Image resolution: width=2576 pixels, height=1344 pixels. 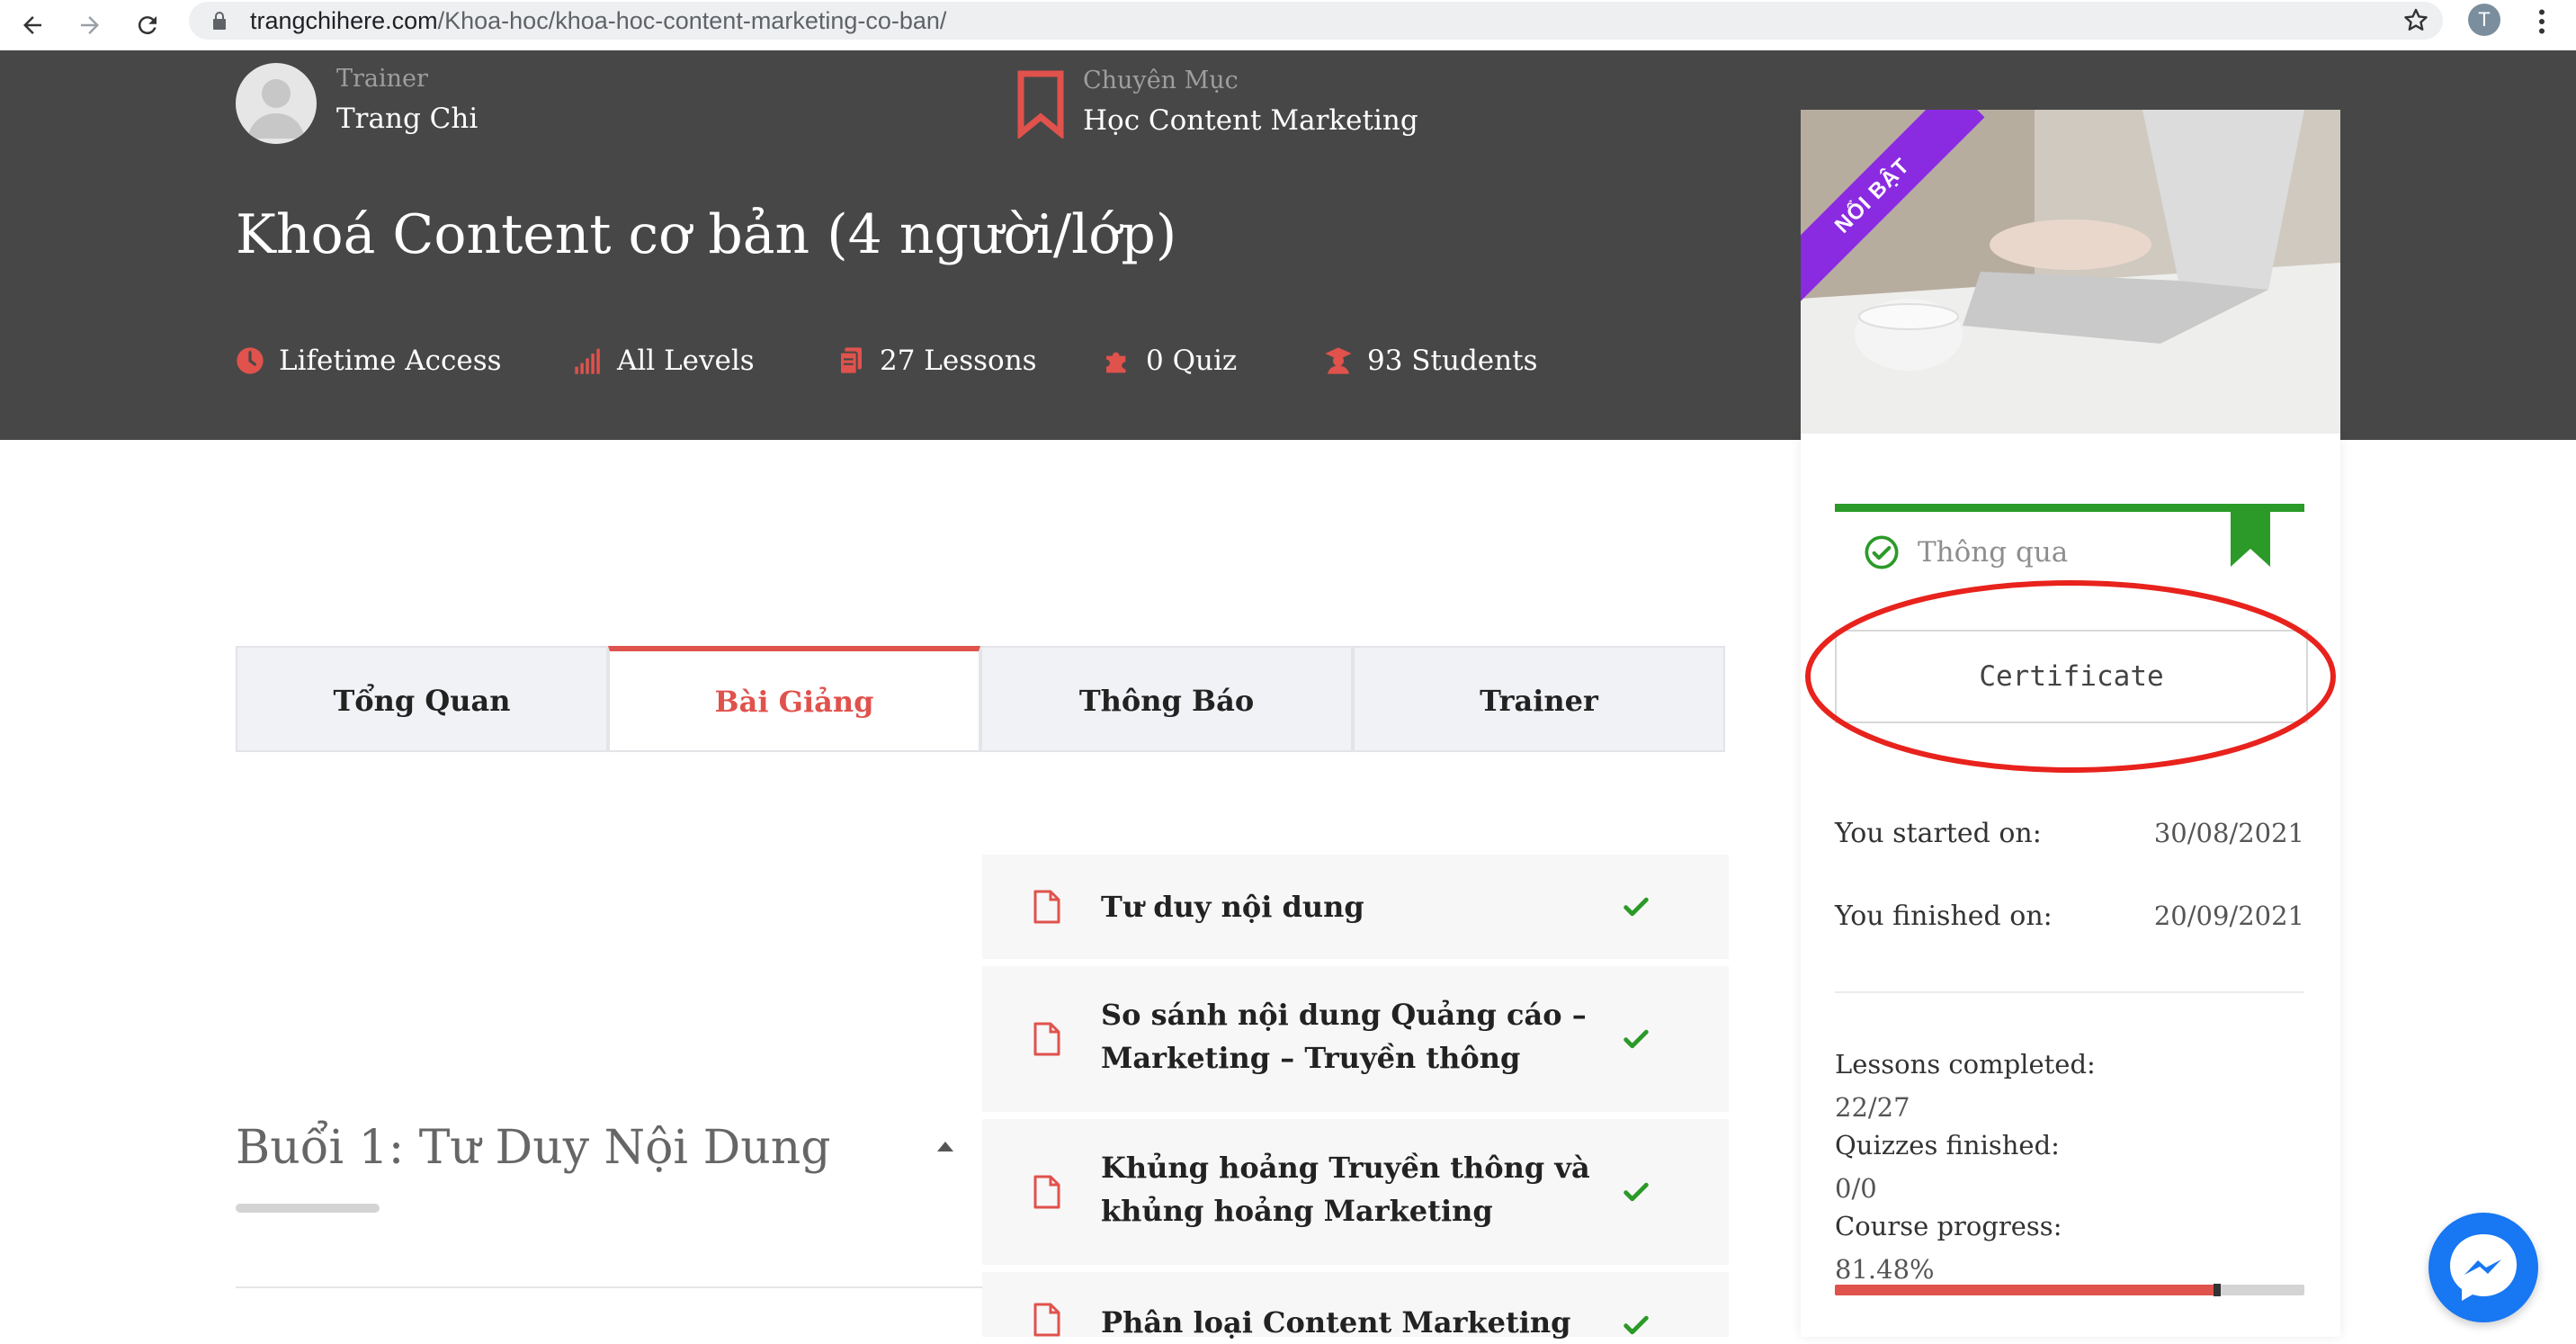 I want to click on trainer-avatar, so click(x=276, y=103).